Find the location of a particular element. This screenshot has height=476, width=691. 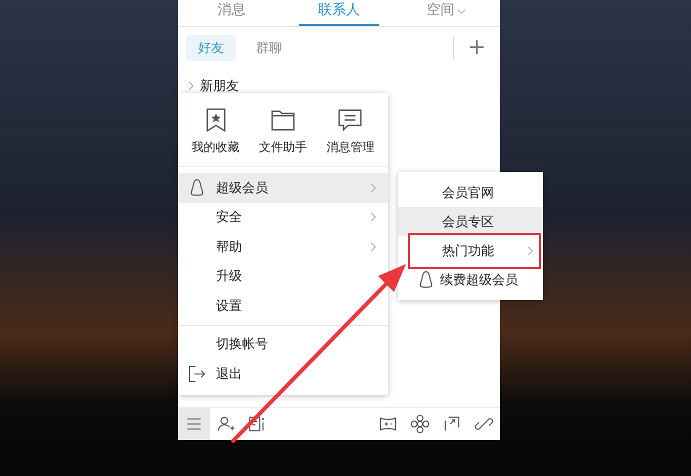

menu-button is located at coordinates (194, 424).